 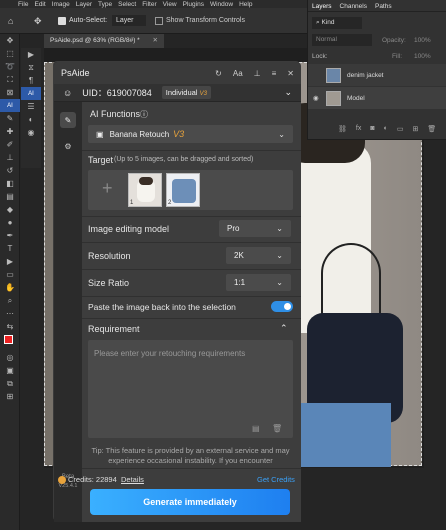 What do you see at coordinates (10, 300) in the screenshot?
I see `zoom-tool-icon: ⌕` at bounding box center [10, 300].